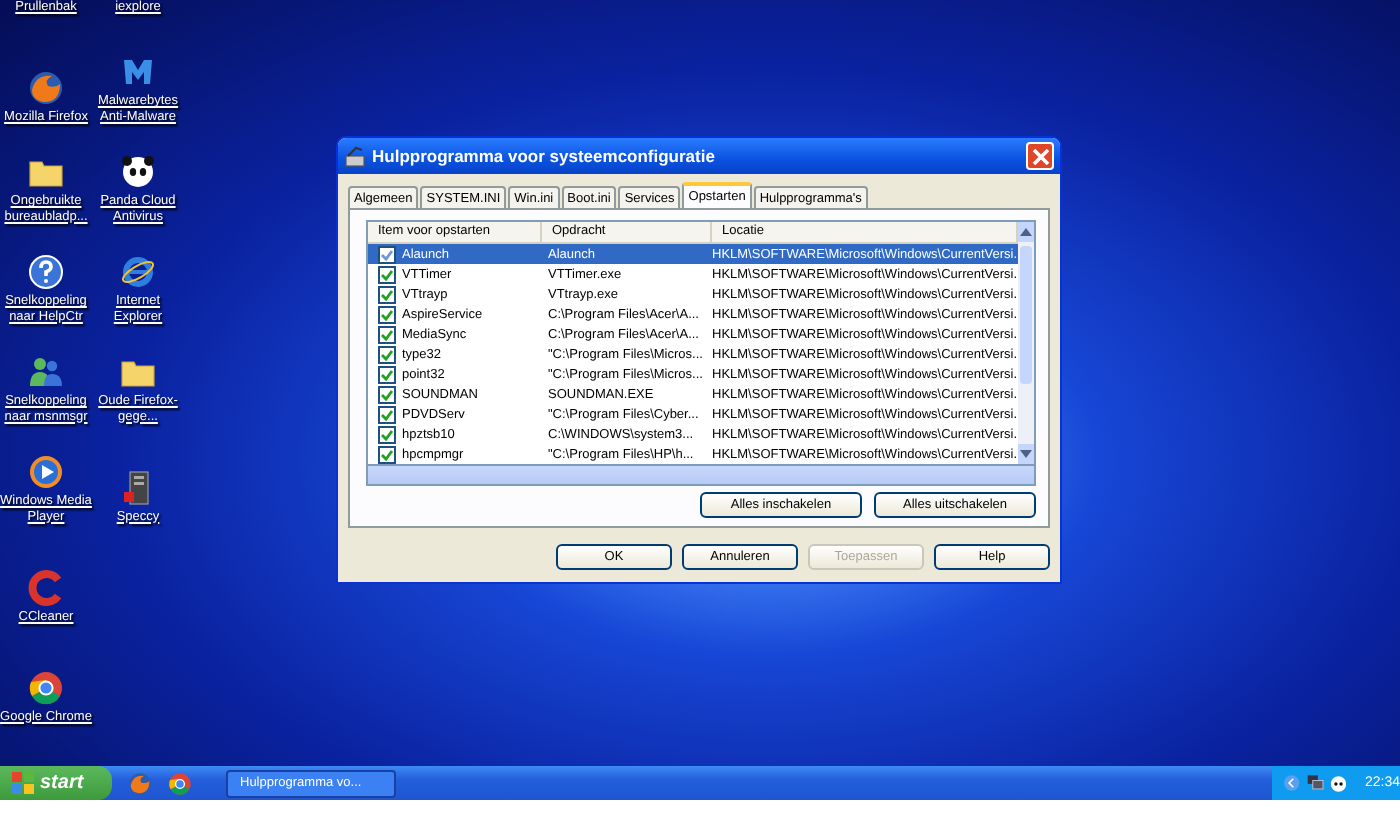 This screenshot has width=1400, height=840. What do you see at coordinates (138, 72) in the screenshot?
I see `m-logo-icon` at bounding box center [138, 72].